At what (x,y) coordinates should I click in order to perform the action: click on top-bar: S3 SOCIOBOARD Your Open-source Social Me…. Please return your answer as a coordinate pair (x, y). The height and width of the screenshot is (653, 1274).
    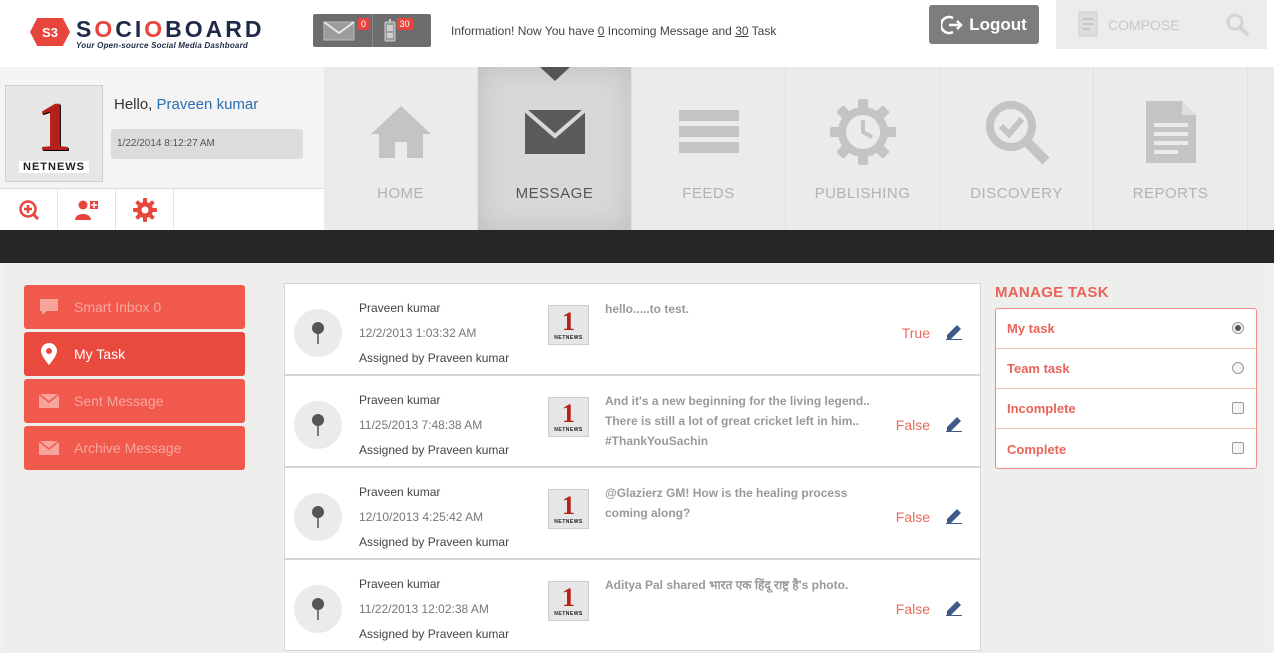
    Looking at the image, I should click on (637, 33).